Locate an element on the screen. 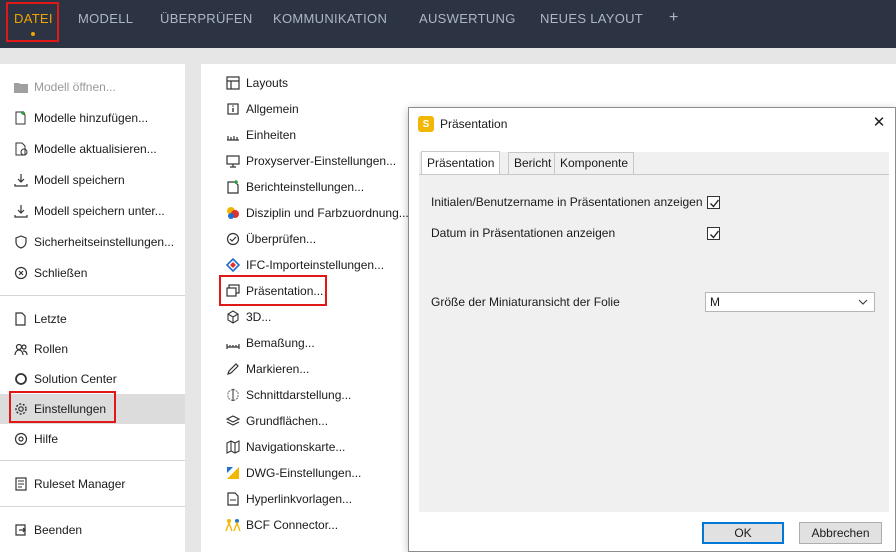  sidebar-item-solution-center: Solution Center is located at coordinates (92, 379).